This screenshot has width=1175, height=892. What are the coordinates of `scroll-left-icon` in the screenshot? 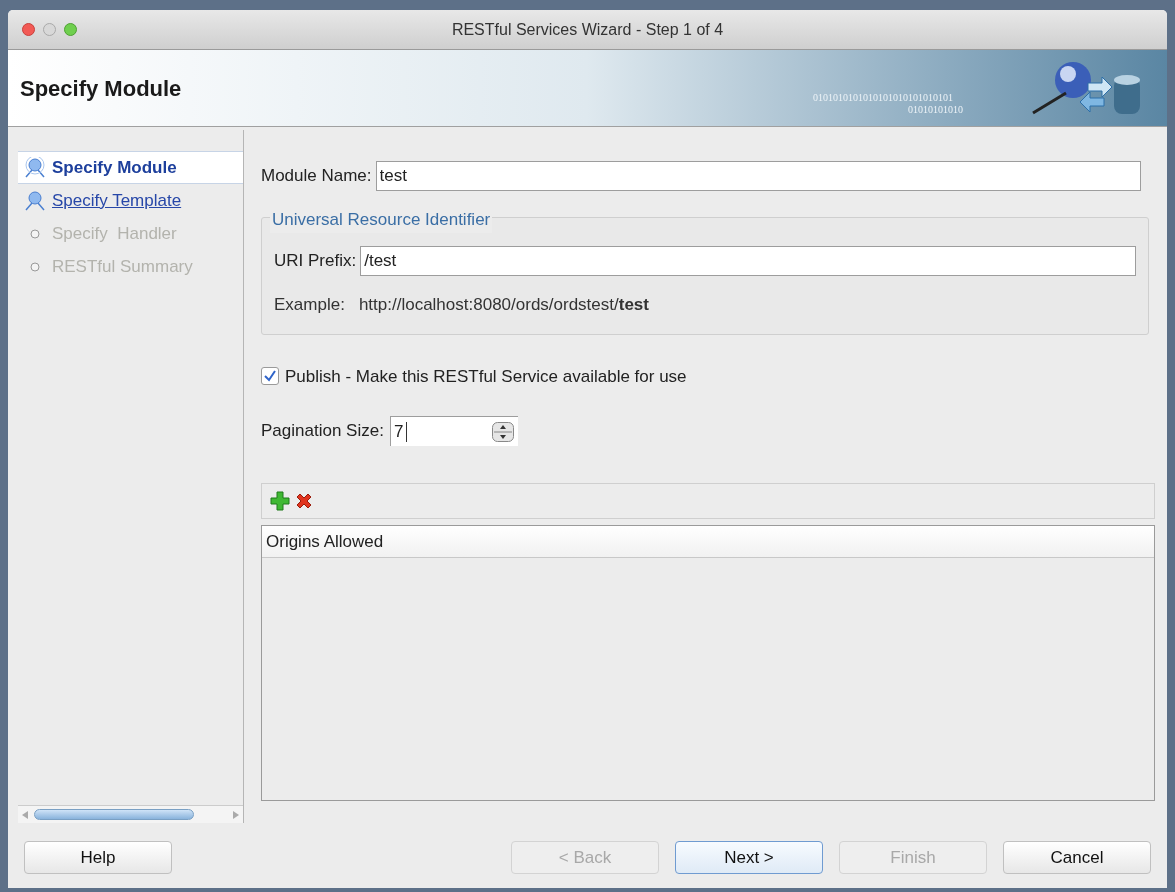 It's located at (25, 814).